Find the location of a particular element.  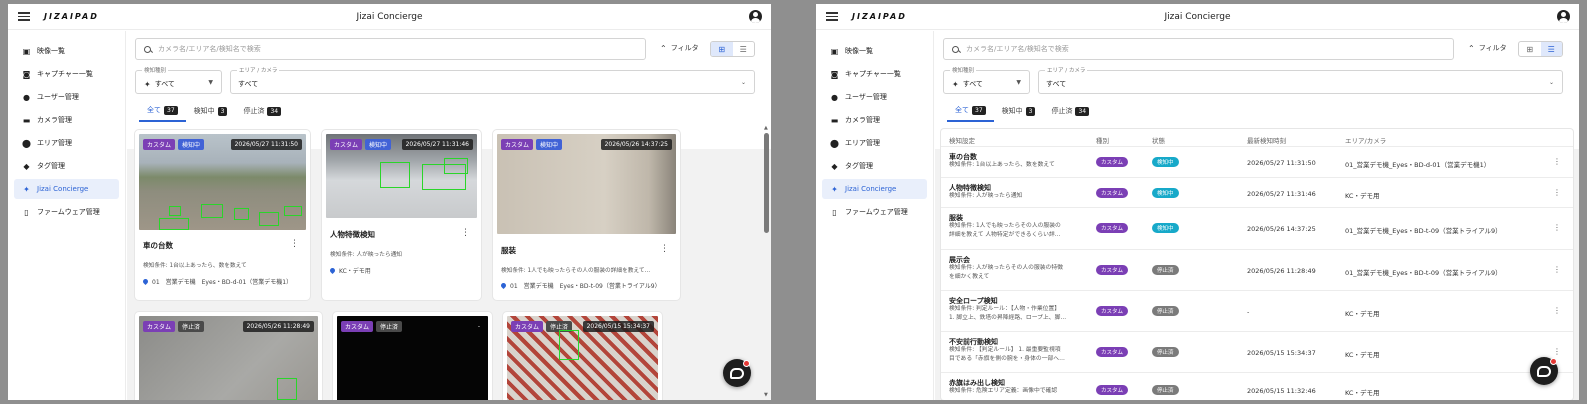

timestamp-badge: 2026/05/27 11:31:46 is located at coordinates (437, 144).